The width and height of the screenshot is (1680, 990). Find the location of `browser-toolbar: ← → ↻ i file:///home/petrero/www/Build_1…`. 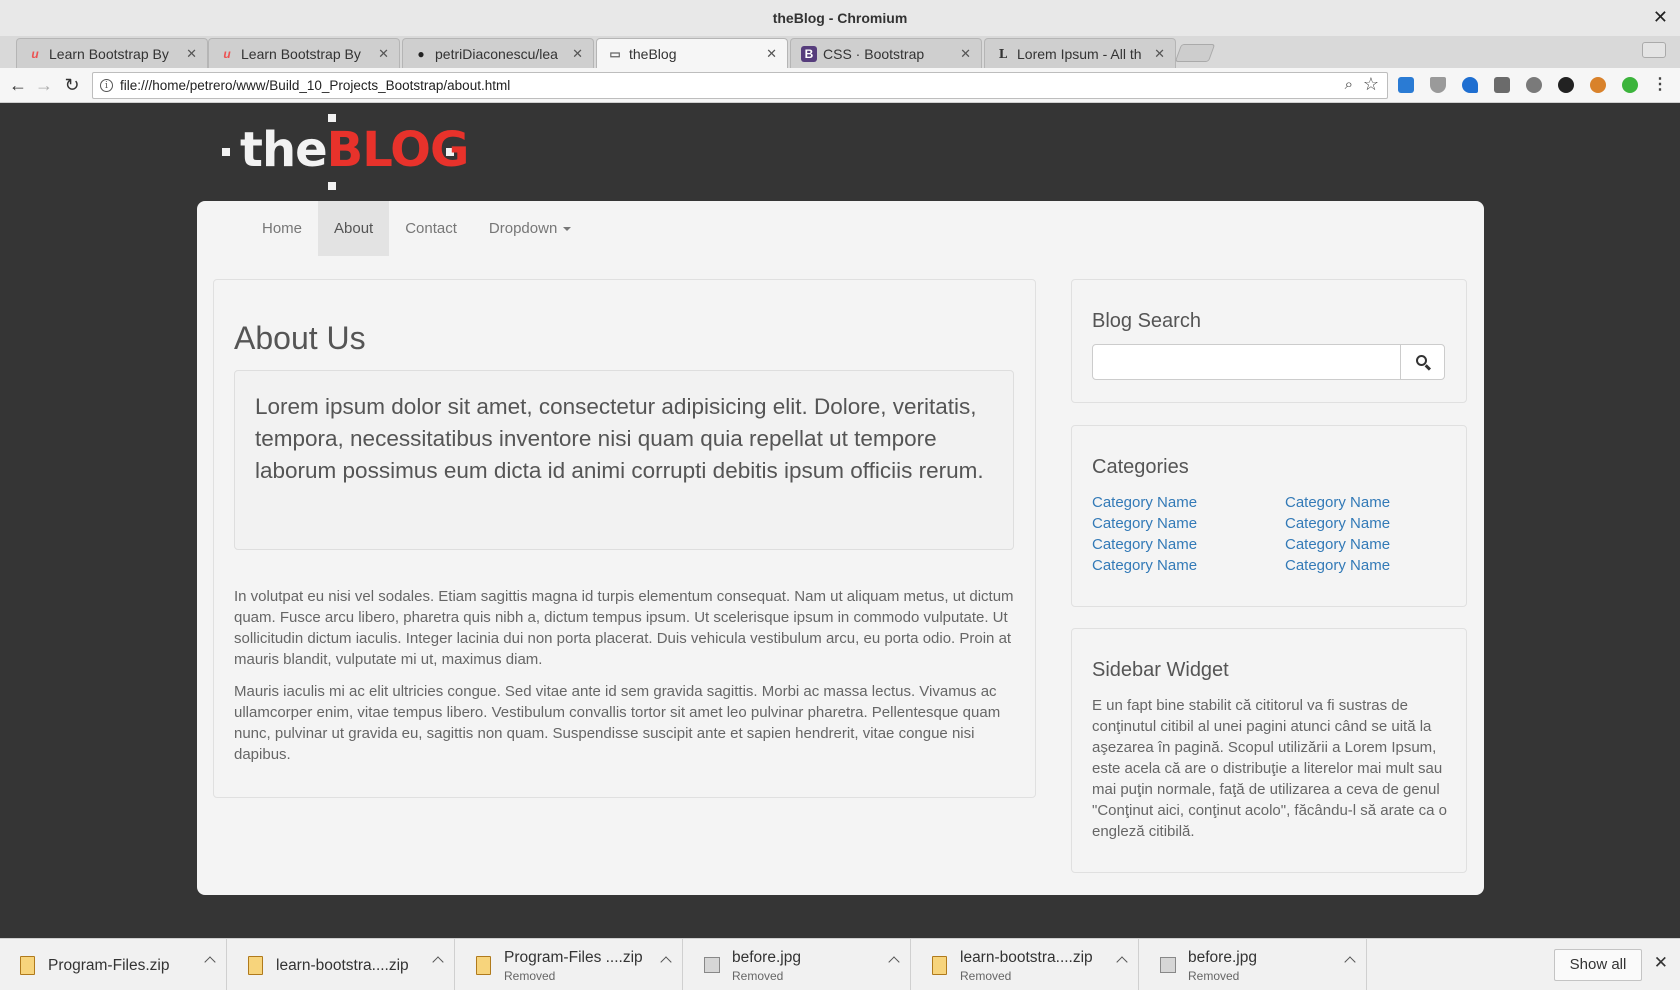

browser-toolbar: ← → ↻ i file:///home/petrero/www/Build_1… is located at coordinates (840, 85).